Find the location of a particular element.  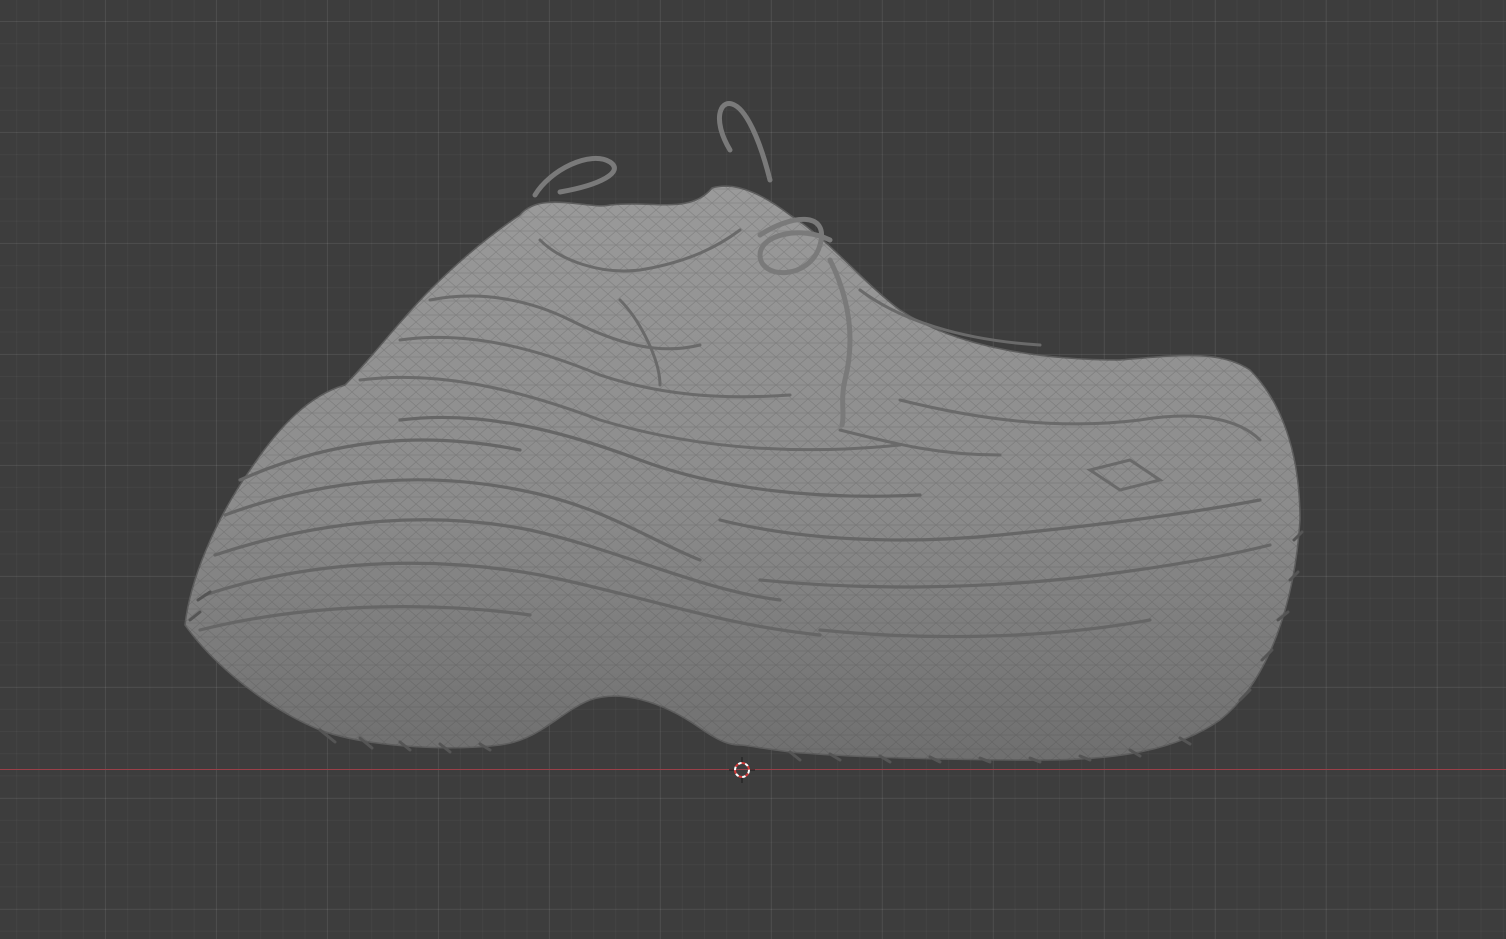

3d-cursor-icon is located at coordinates (742, 770).